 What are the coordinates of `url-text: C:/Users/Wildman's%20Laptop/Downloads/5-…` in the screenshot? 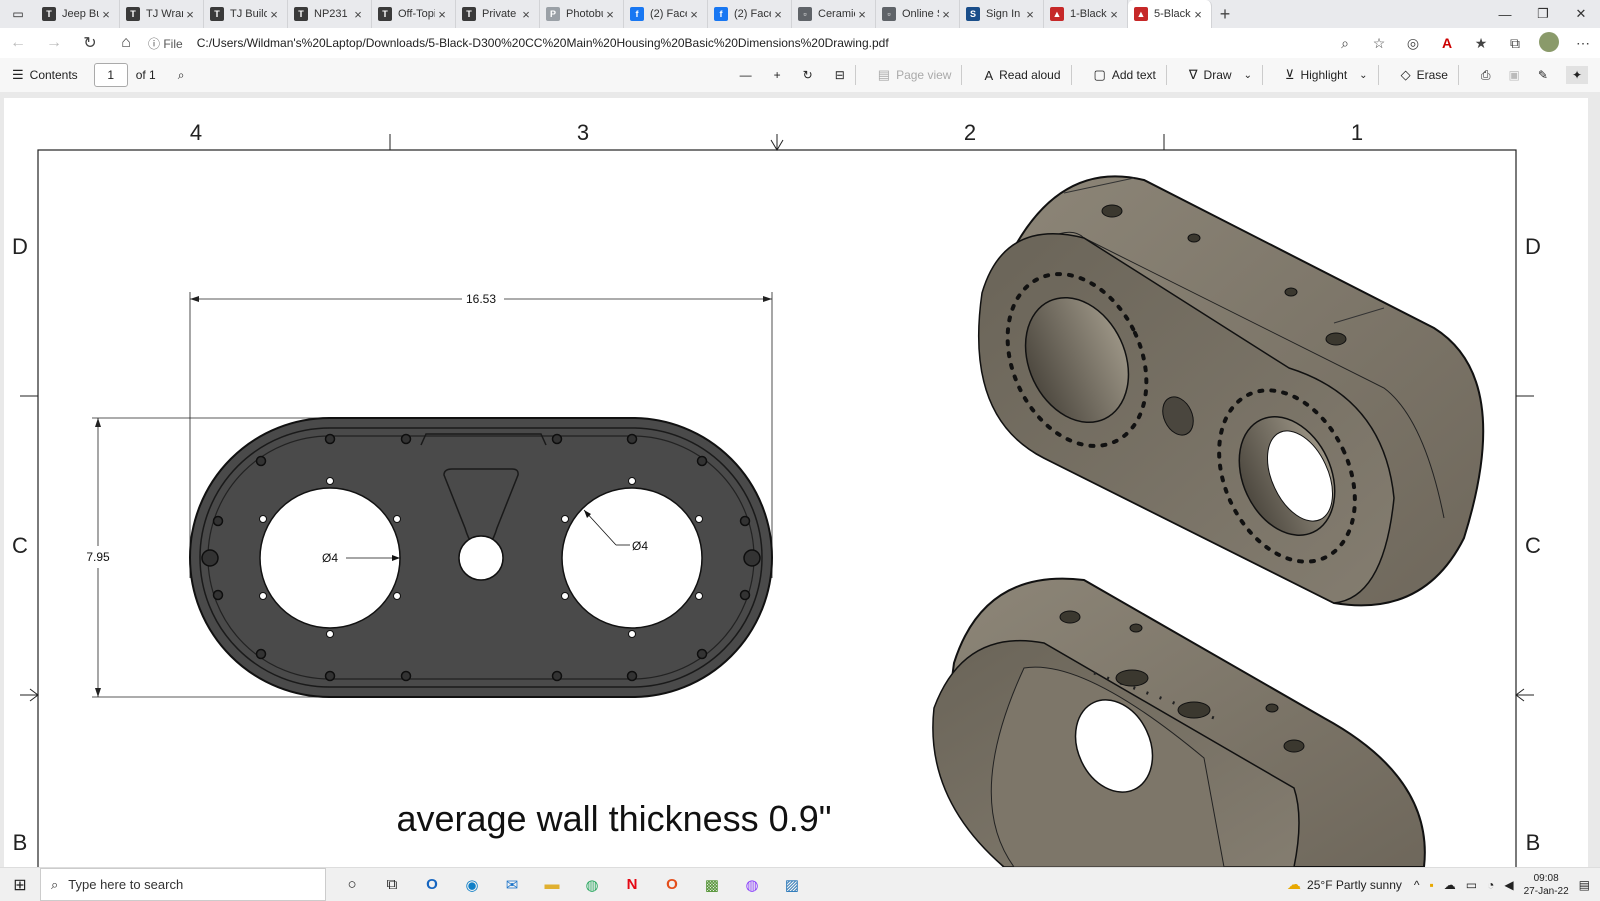 It's located at (542, 43).